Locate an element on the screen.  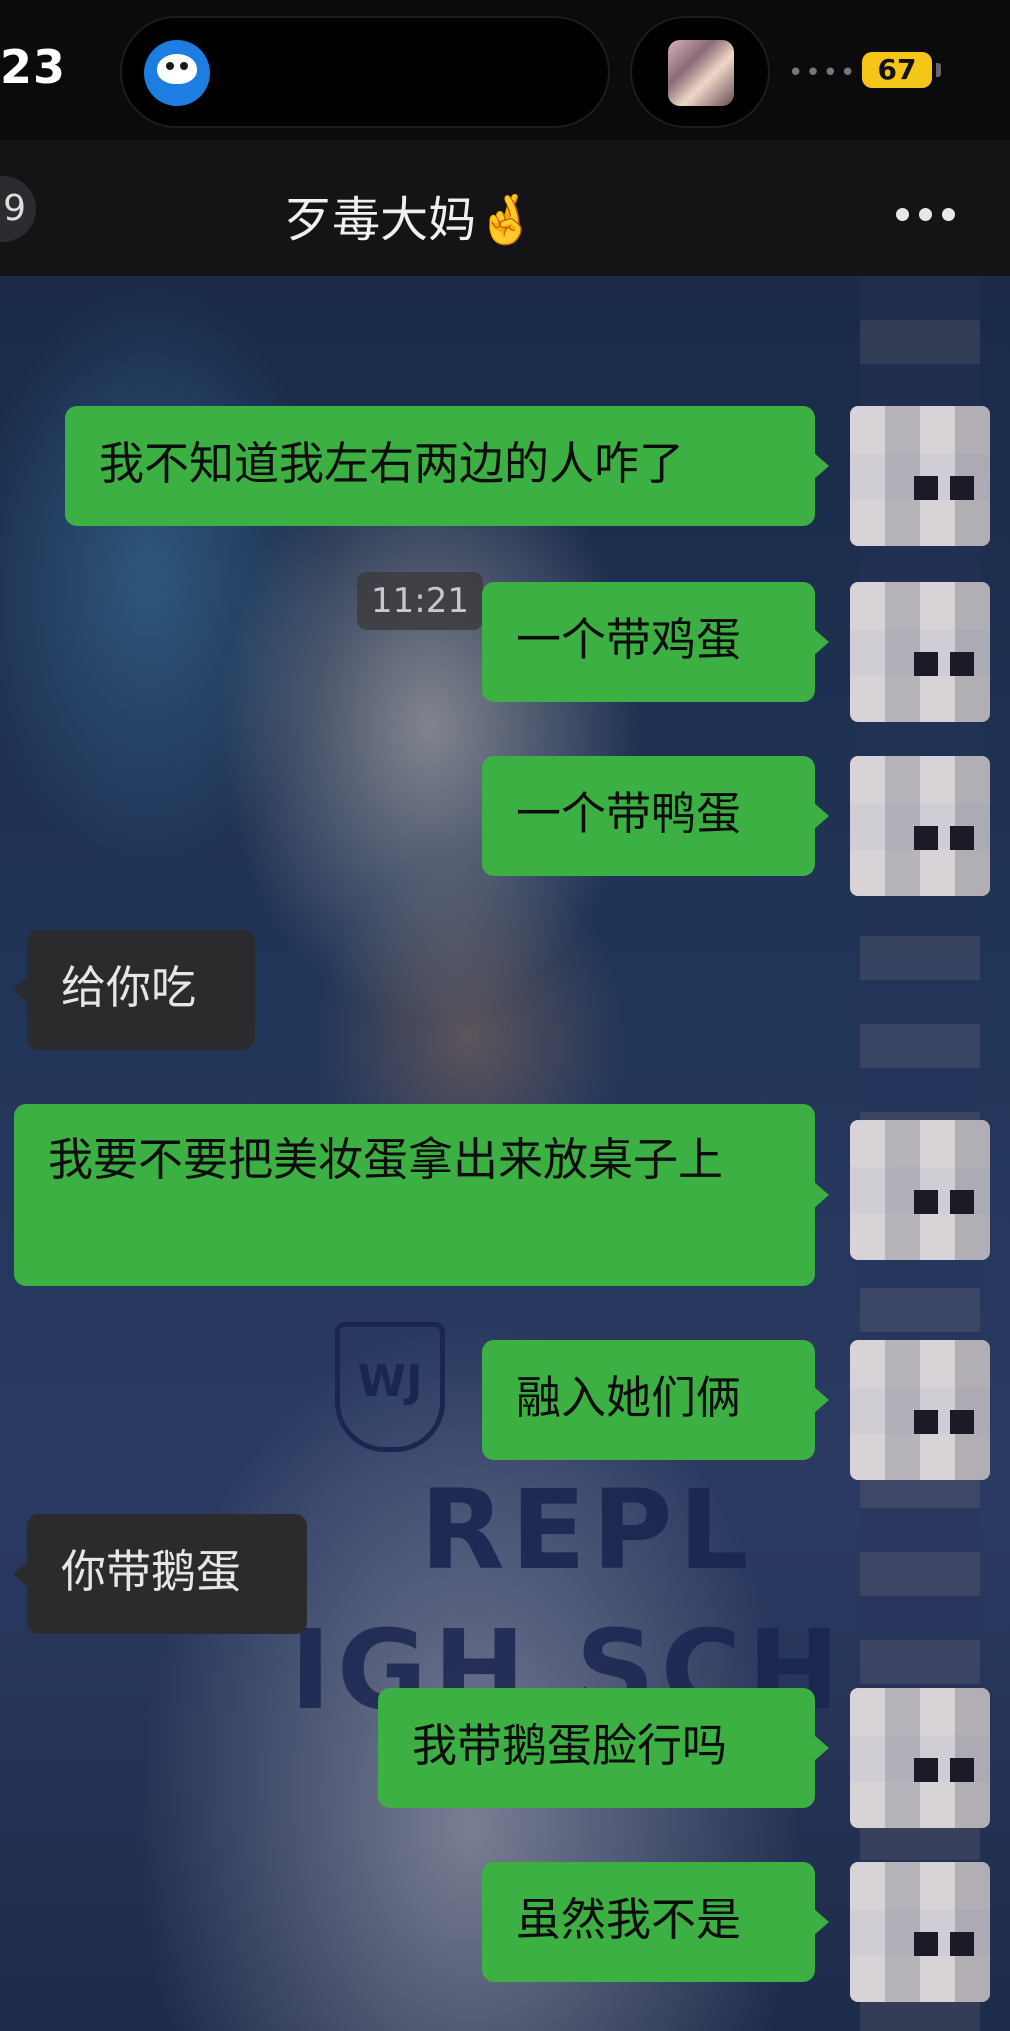
jersey-text-line1: REPL is located at coordinates (587, 1530).